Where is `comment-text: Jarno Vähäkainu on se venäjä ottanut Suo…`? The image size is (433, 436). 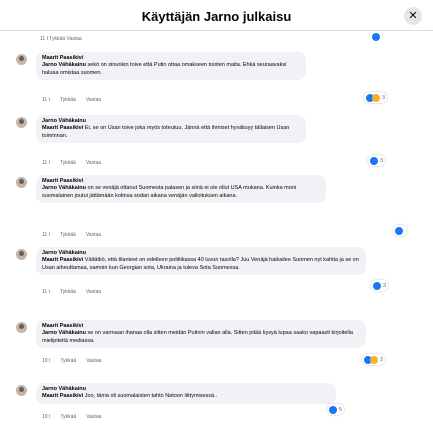 comment-text: Jarno Vähäkainu on se venäjä ottanut Suo… is located at coordinates (181, 192).